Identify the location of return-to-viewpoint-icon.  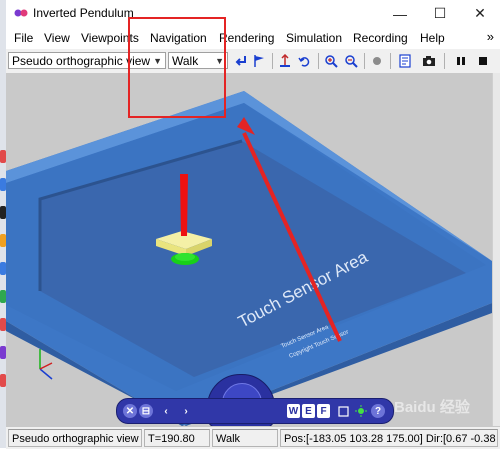
(240, 61).